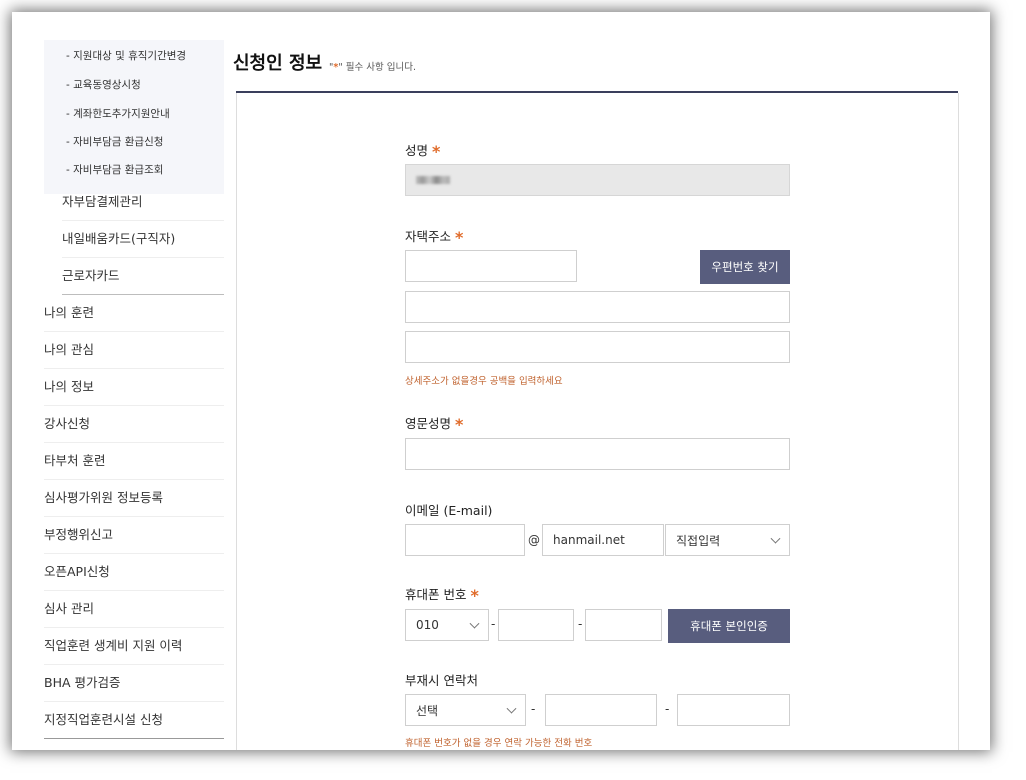  Describe the element at coordinates (428, 423) in the screenshot. I see `english-name-label-text: 영문성명` at that location.